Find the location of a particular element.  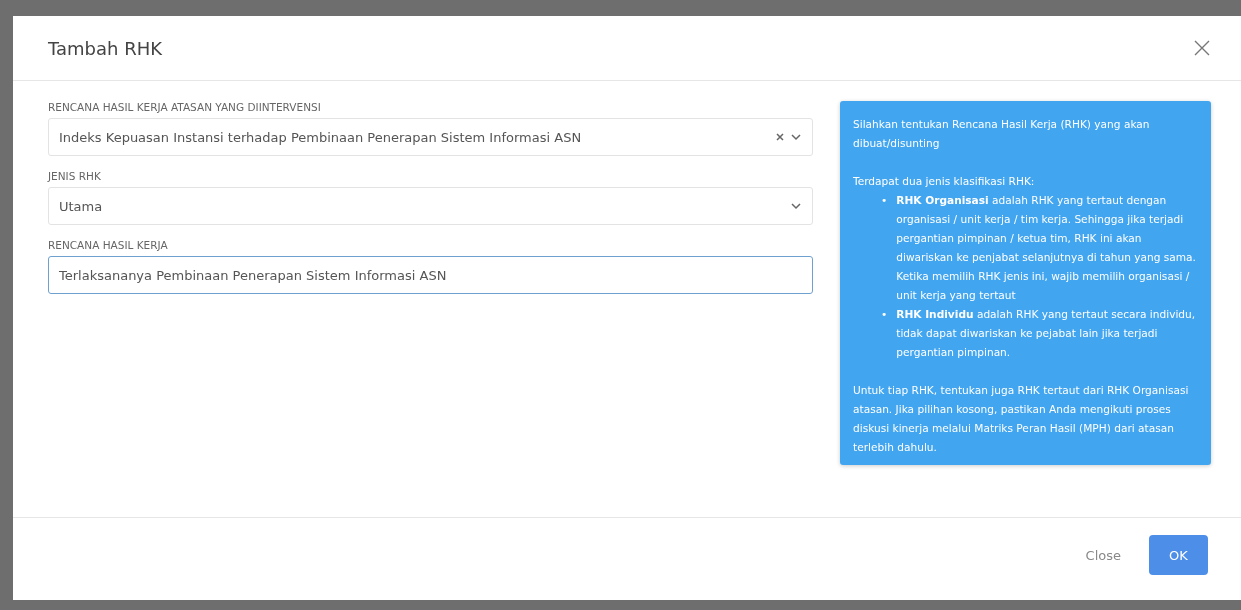

input-field: Terlaksananya Pembinaan Penerapan Sistem Informasi ASN is located at coordinates (430, 275).